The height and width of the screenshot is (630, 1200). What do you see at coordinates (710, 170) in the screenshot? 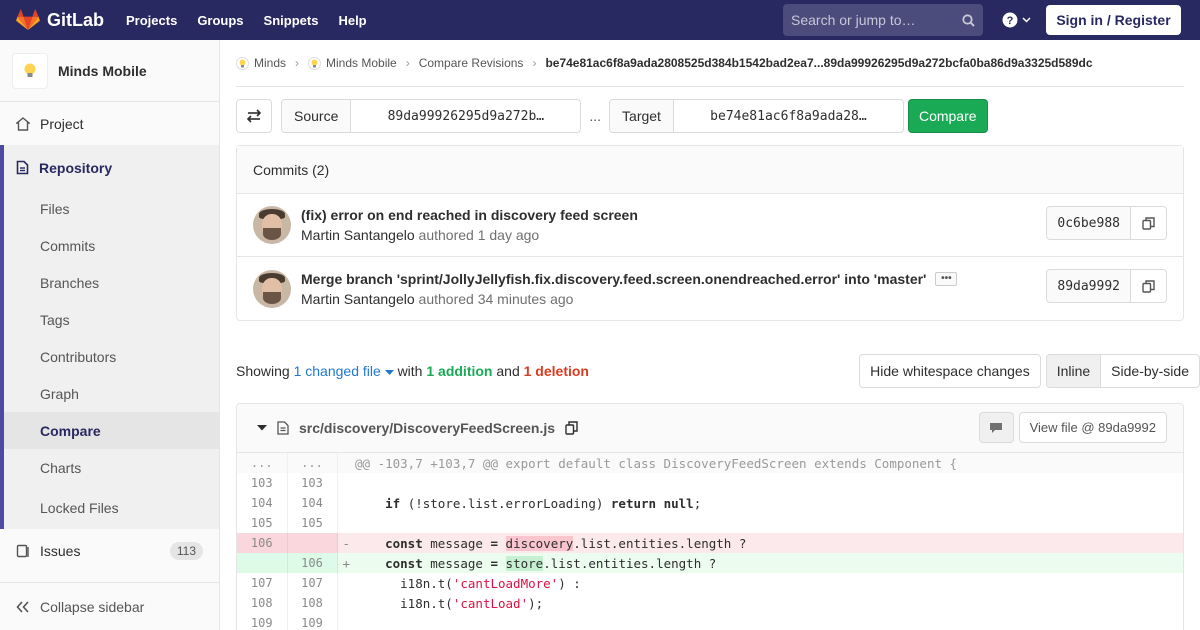
I see `commits-header: Commits (2)` at bounding box center [710, 170].